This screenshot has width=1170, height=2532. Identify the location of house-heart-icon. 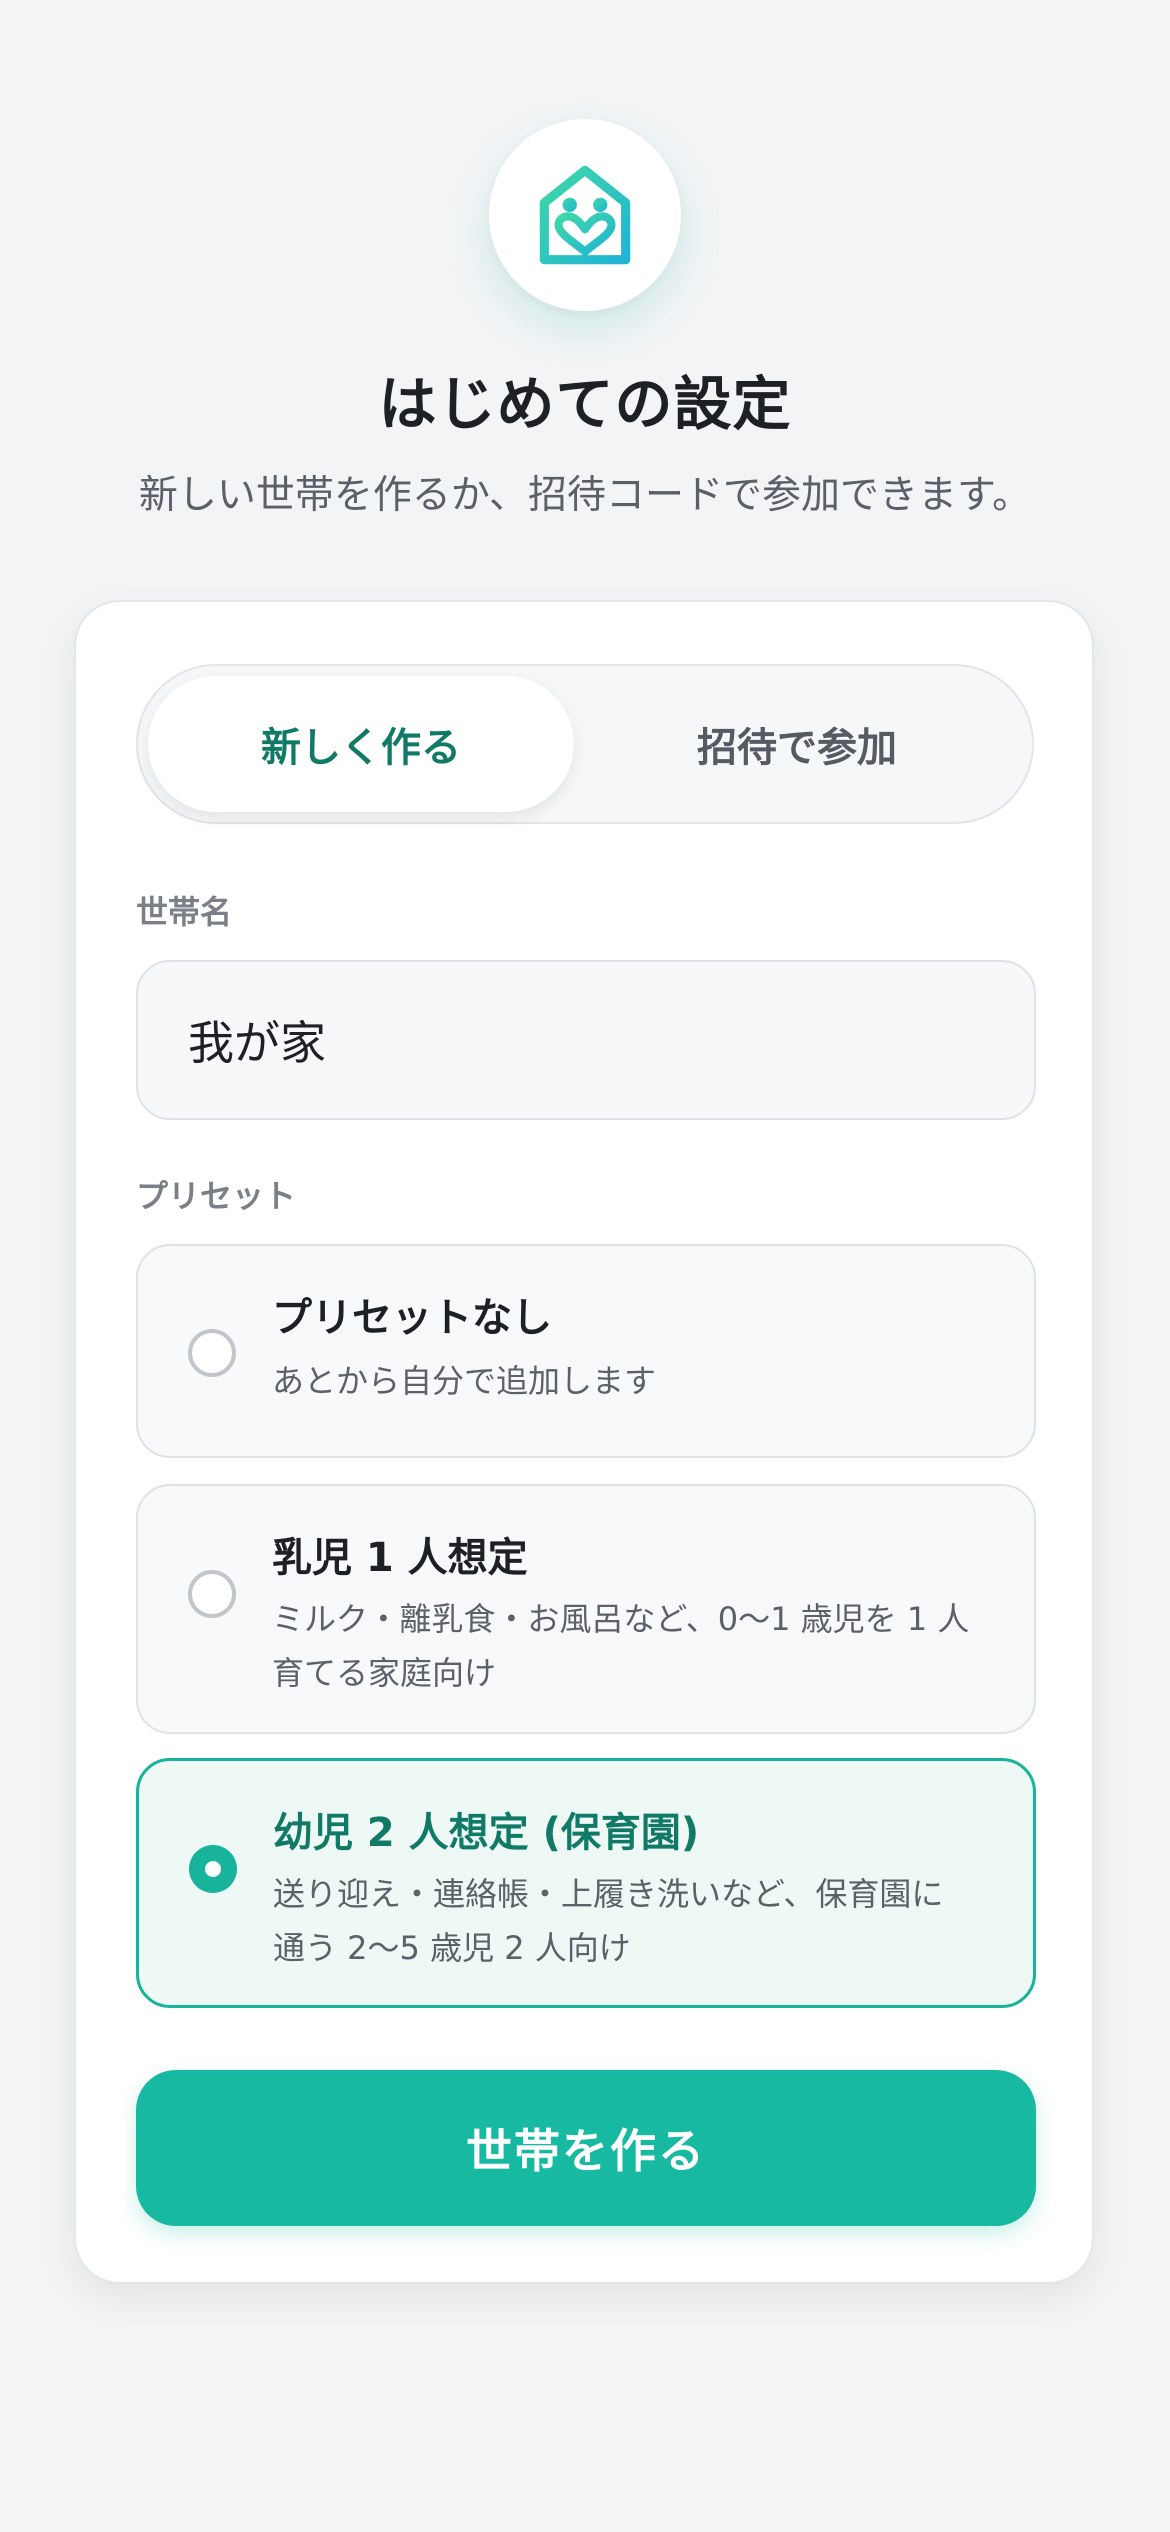
(585, 215).